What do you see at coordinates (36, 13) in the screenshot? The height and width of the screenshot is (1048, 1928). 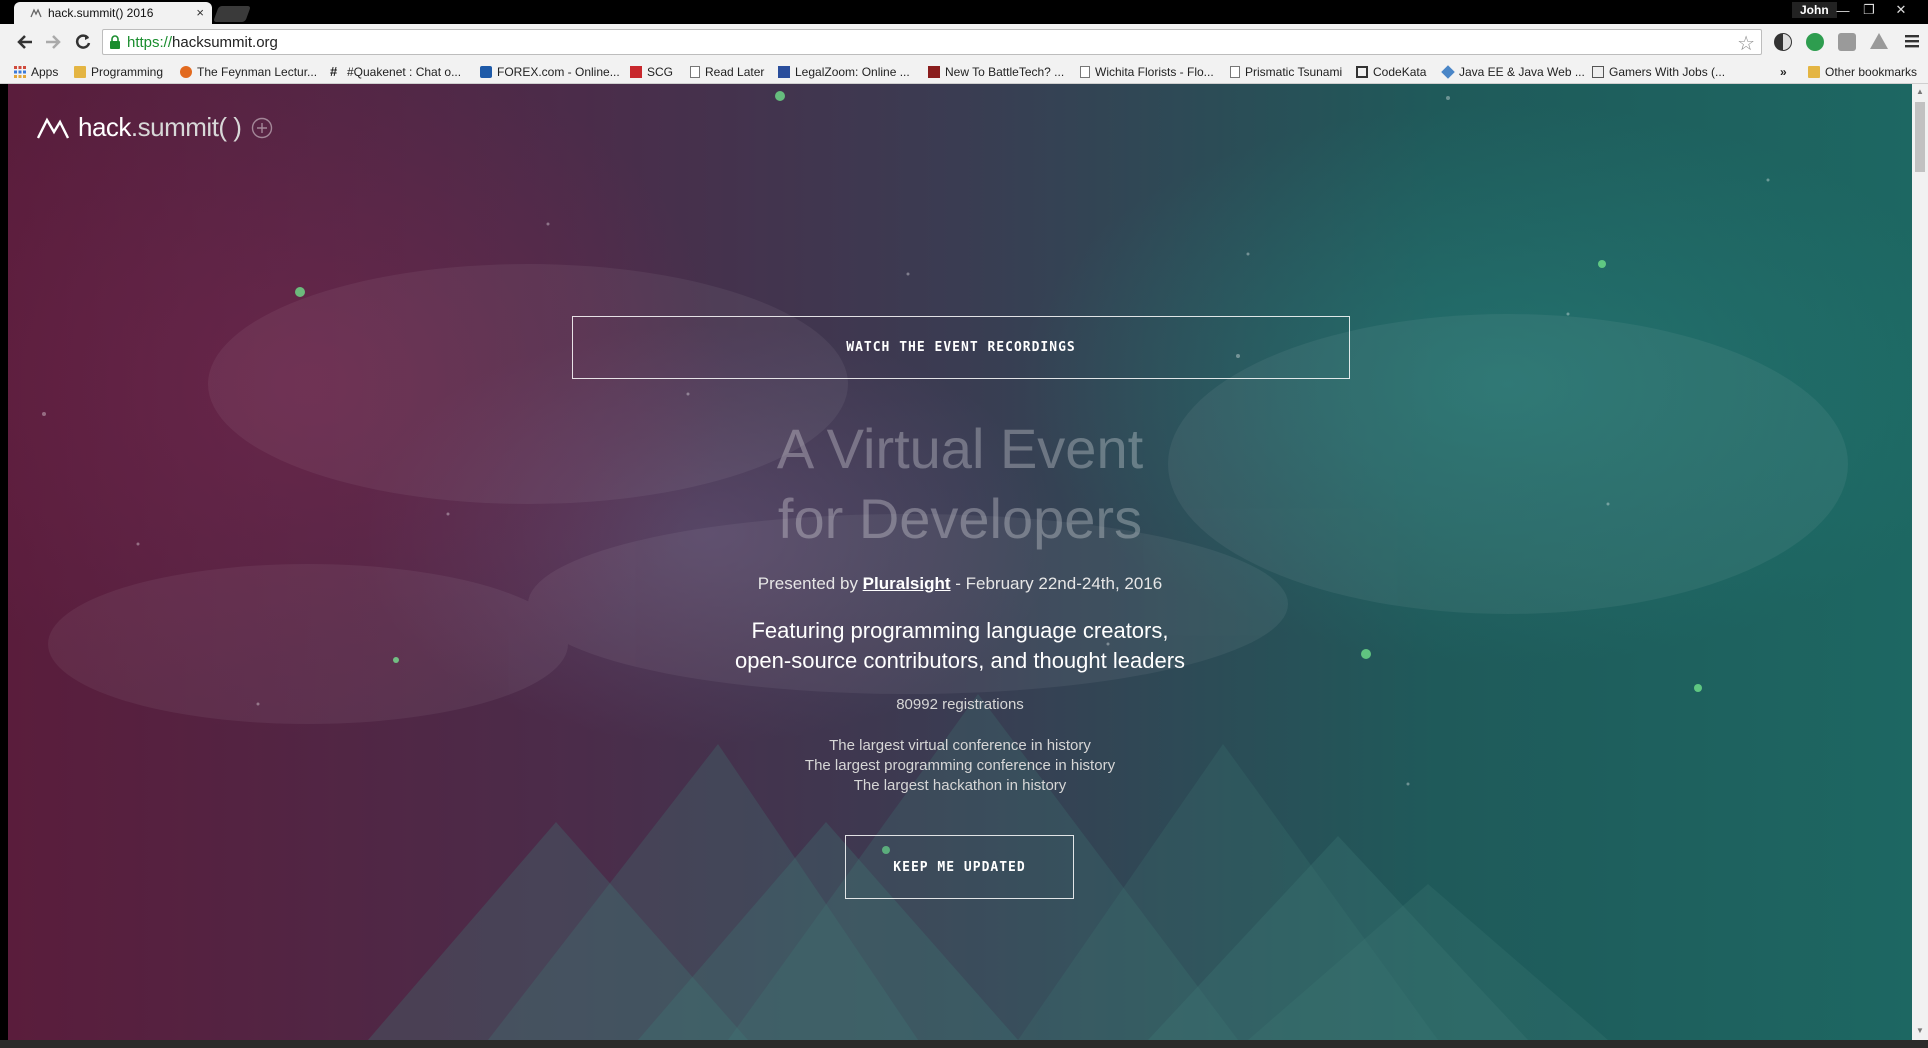 I see `hacksummit-favicon-icon` at bounding box center [36, 13].